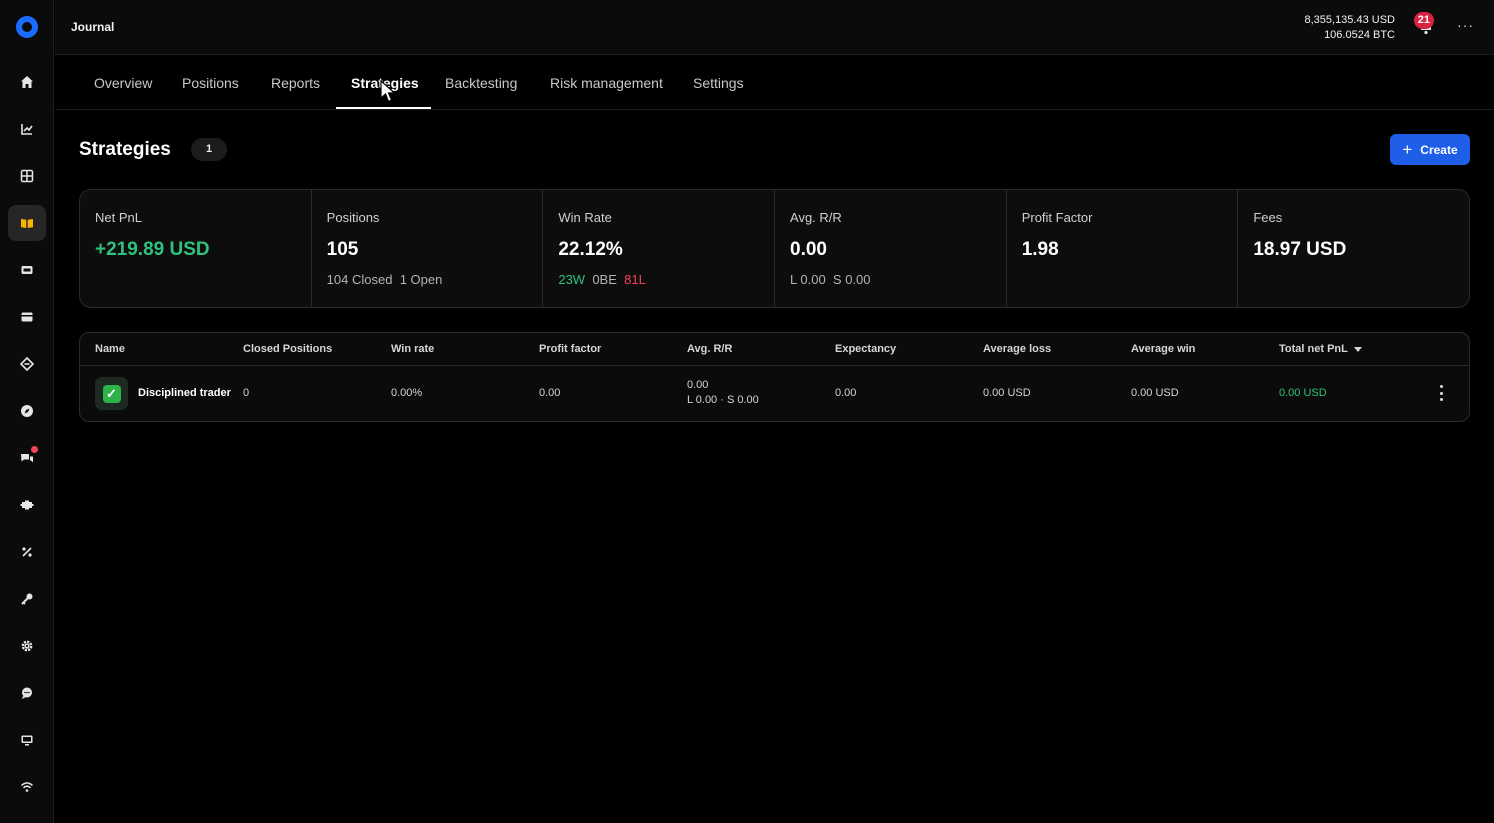  Describe the element at coordinates (421, 279) in the screenshot. I see `open-count: 1 Open` at that location.